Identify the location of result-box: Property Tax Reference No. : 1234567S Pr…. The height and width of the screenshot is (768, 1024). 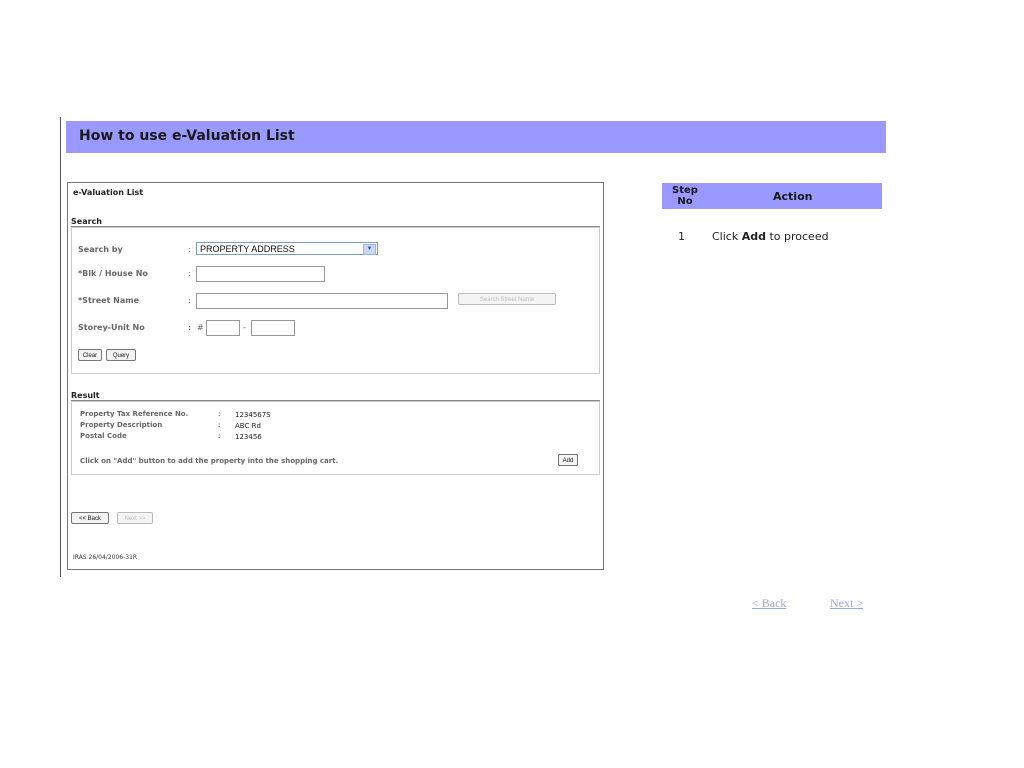
(335, 438).